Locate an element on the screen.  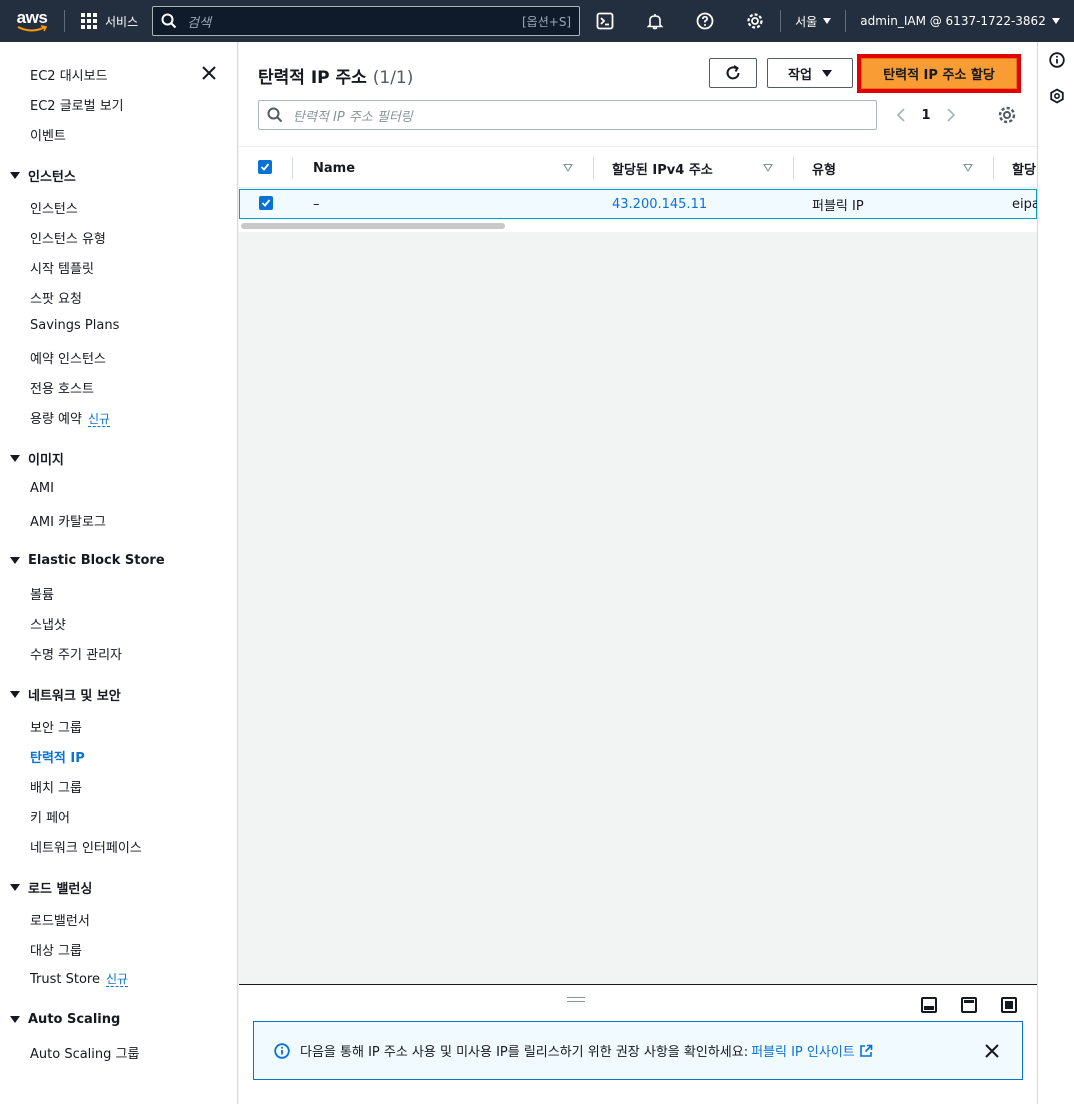
sidebar-item-ec2-dashboard: EC2 대시보드 is located at coordinates (69, 74).